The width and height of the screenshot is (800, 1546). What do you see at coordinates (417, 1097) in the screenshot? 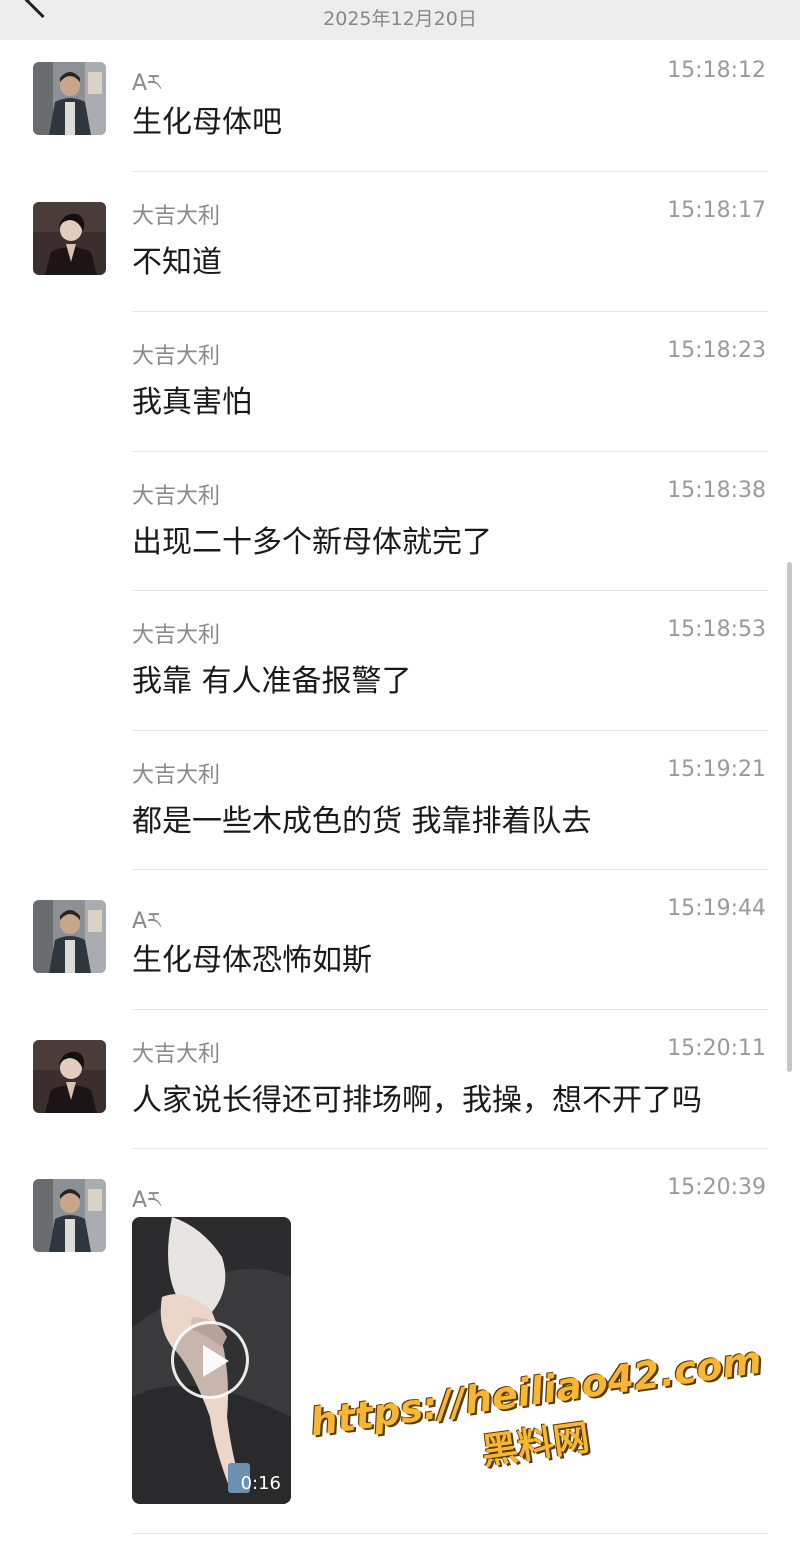
I see `message-text: 人家说长得还可排场啊，我操，想不开了吗` at bounding box center [417, 1097].